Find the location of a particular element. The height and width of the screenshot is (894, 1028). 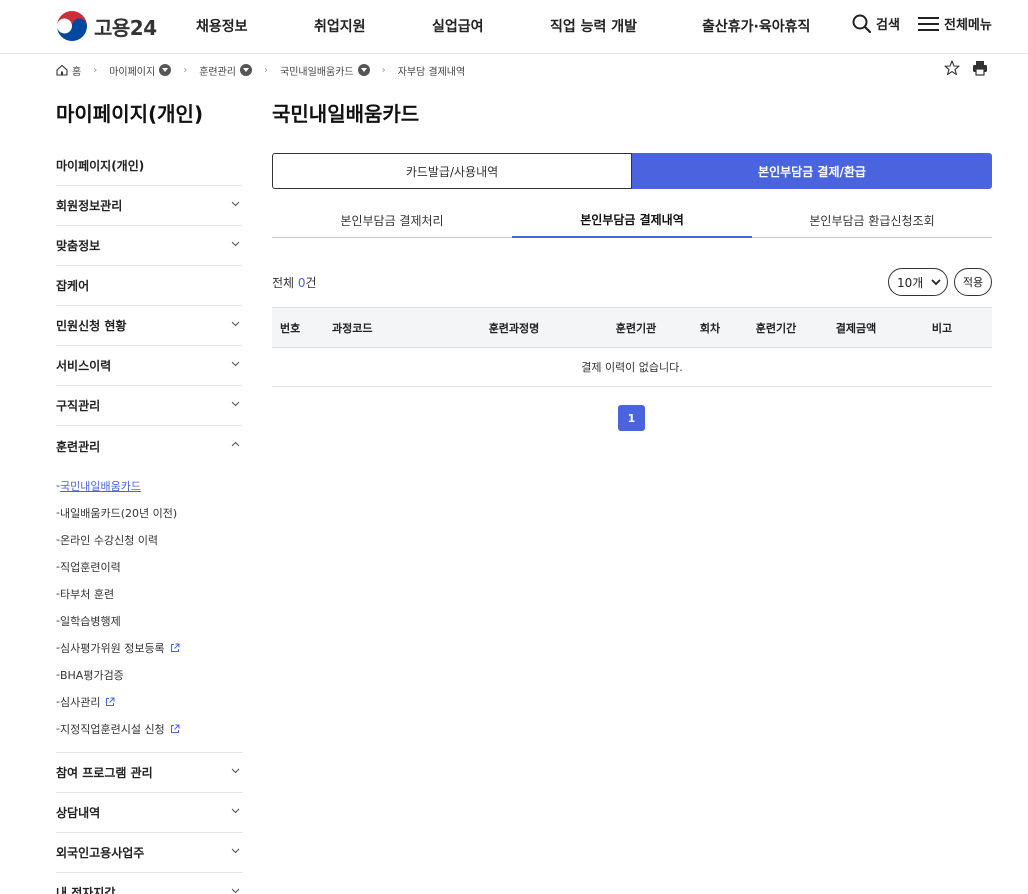

sidebar-subitem-facility-application: - 지정직업훈련시설 신청 is located at coordinates (149, 728).